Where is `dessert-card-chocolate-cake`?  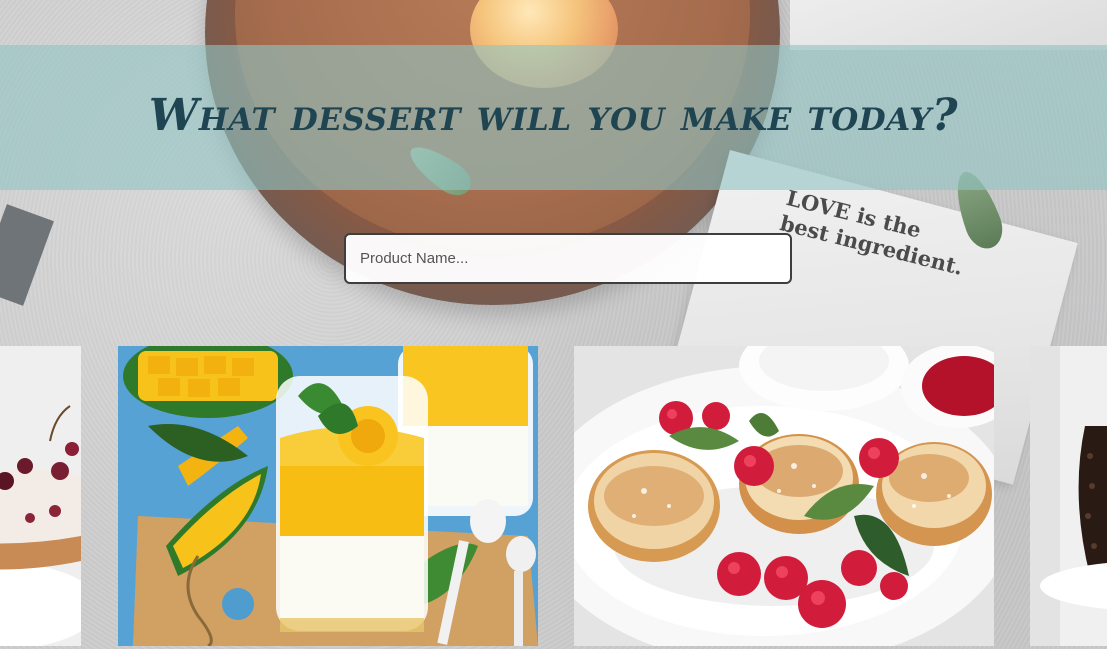
dessert-card-chocolate-cake is located at coordinates (1068, 496).